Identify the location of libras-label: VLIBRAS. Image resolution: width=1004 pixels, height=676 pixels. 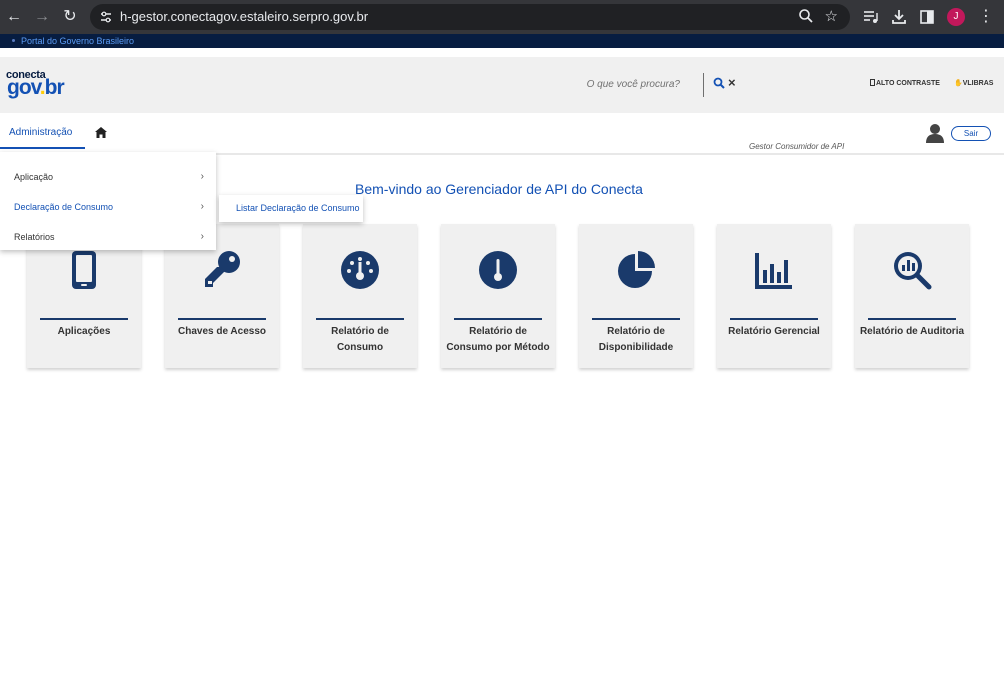
(978, 83).